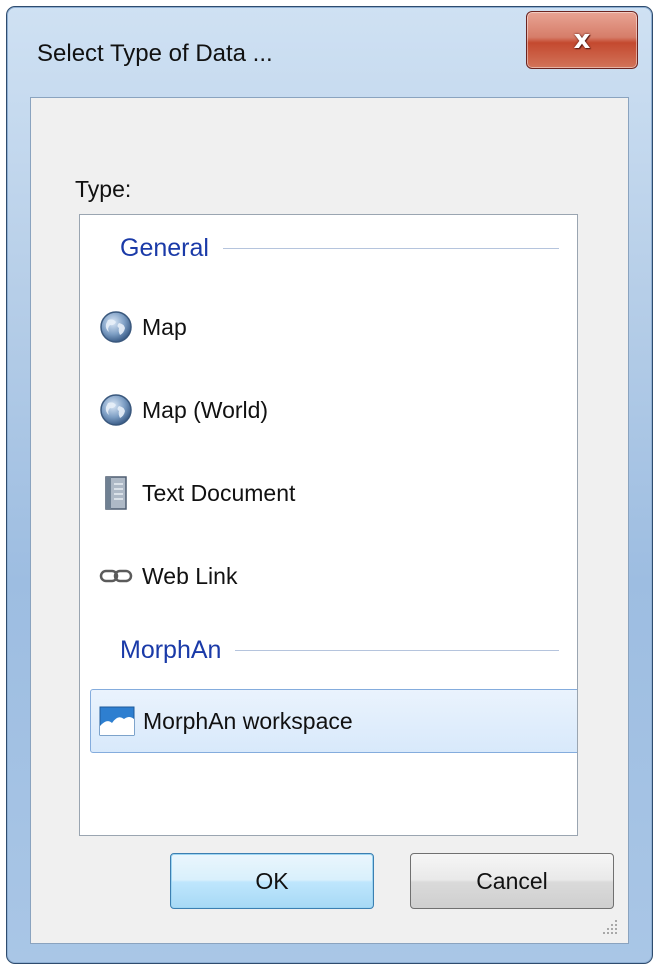 Image resolution: width=659 pixels, height=970 pixels. Describe the element at coordinates (609, 926) in the screenshot. I see `resize-grip-icon` at that location.